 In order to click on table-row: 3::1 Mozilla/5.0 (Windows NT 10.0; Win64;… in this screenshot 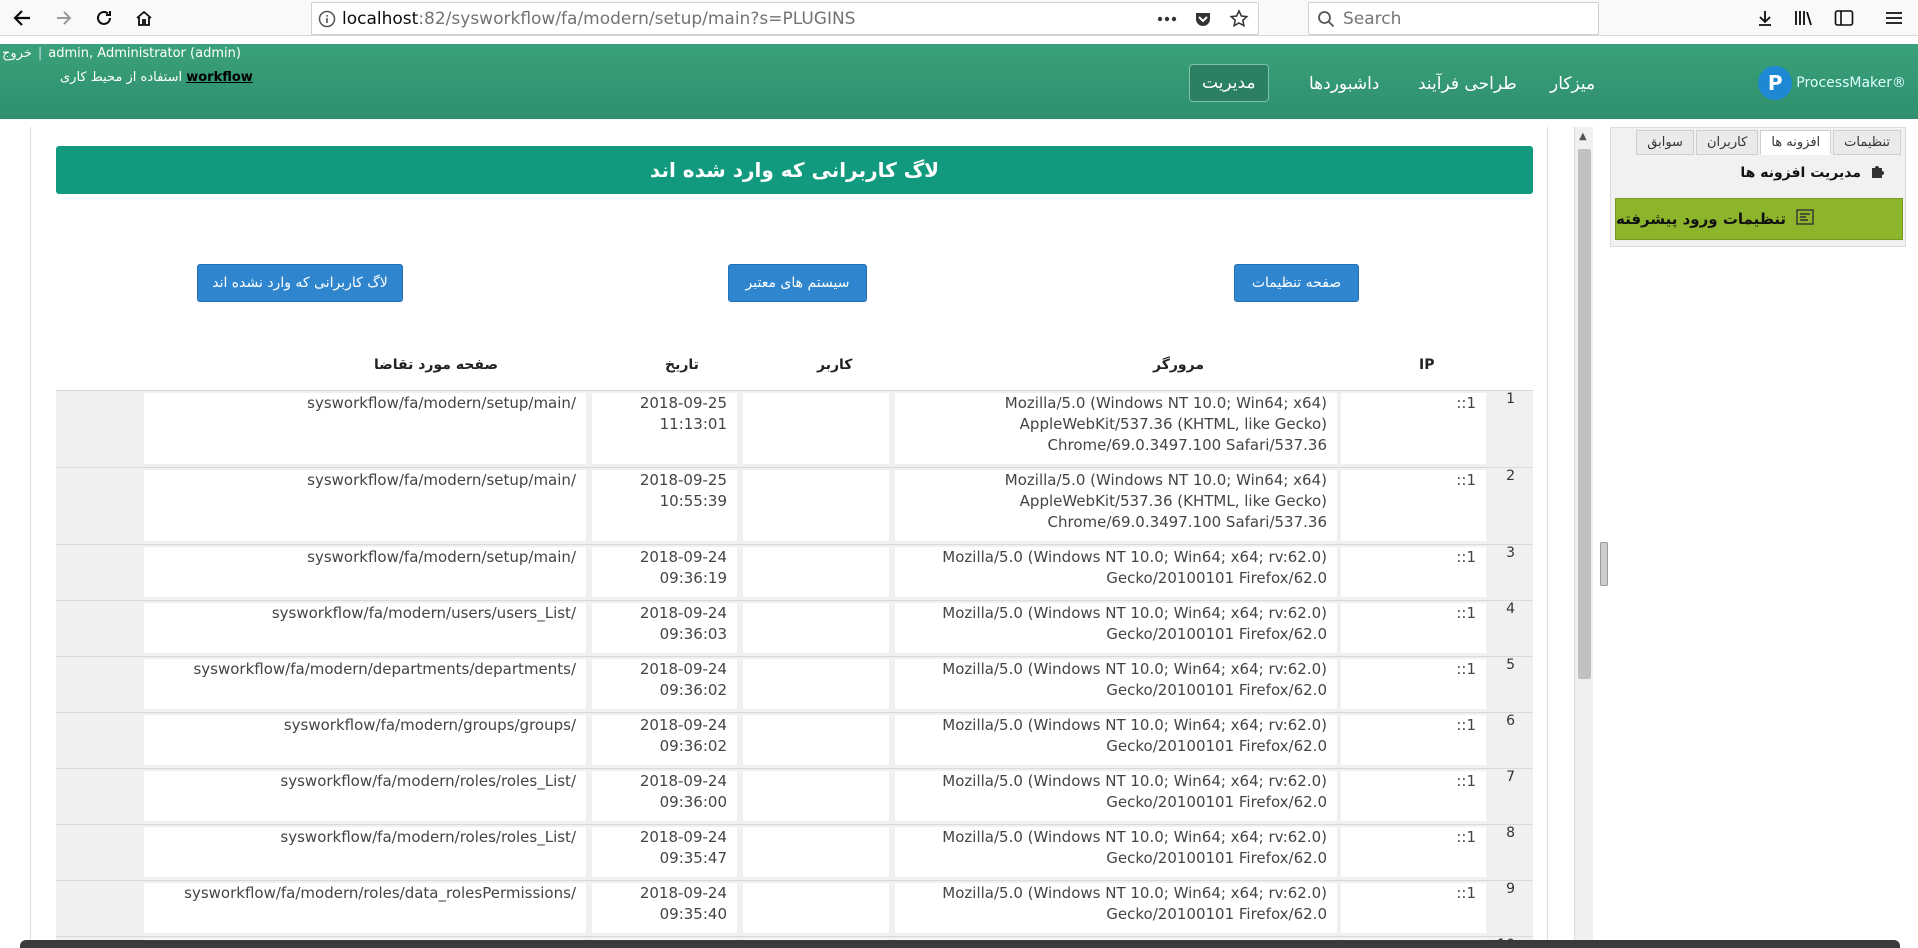, I will do `click(794, 573)`.